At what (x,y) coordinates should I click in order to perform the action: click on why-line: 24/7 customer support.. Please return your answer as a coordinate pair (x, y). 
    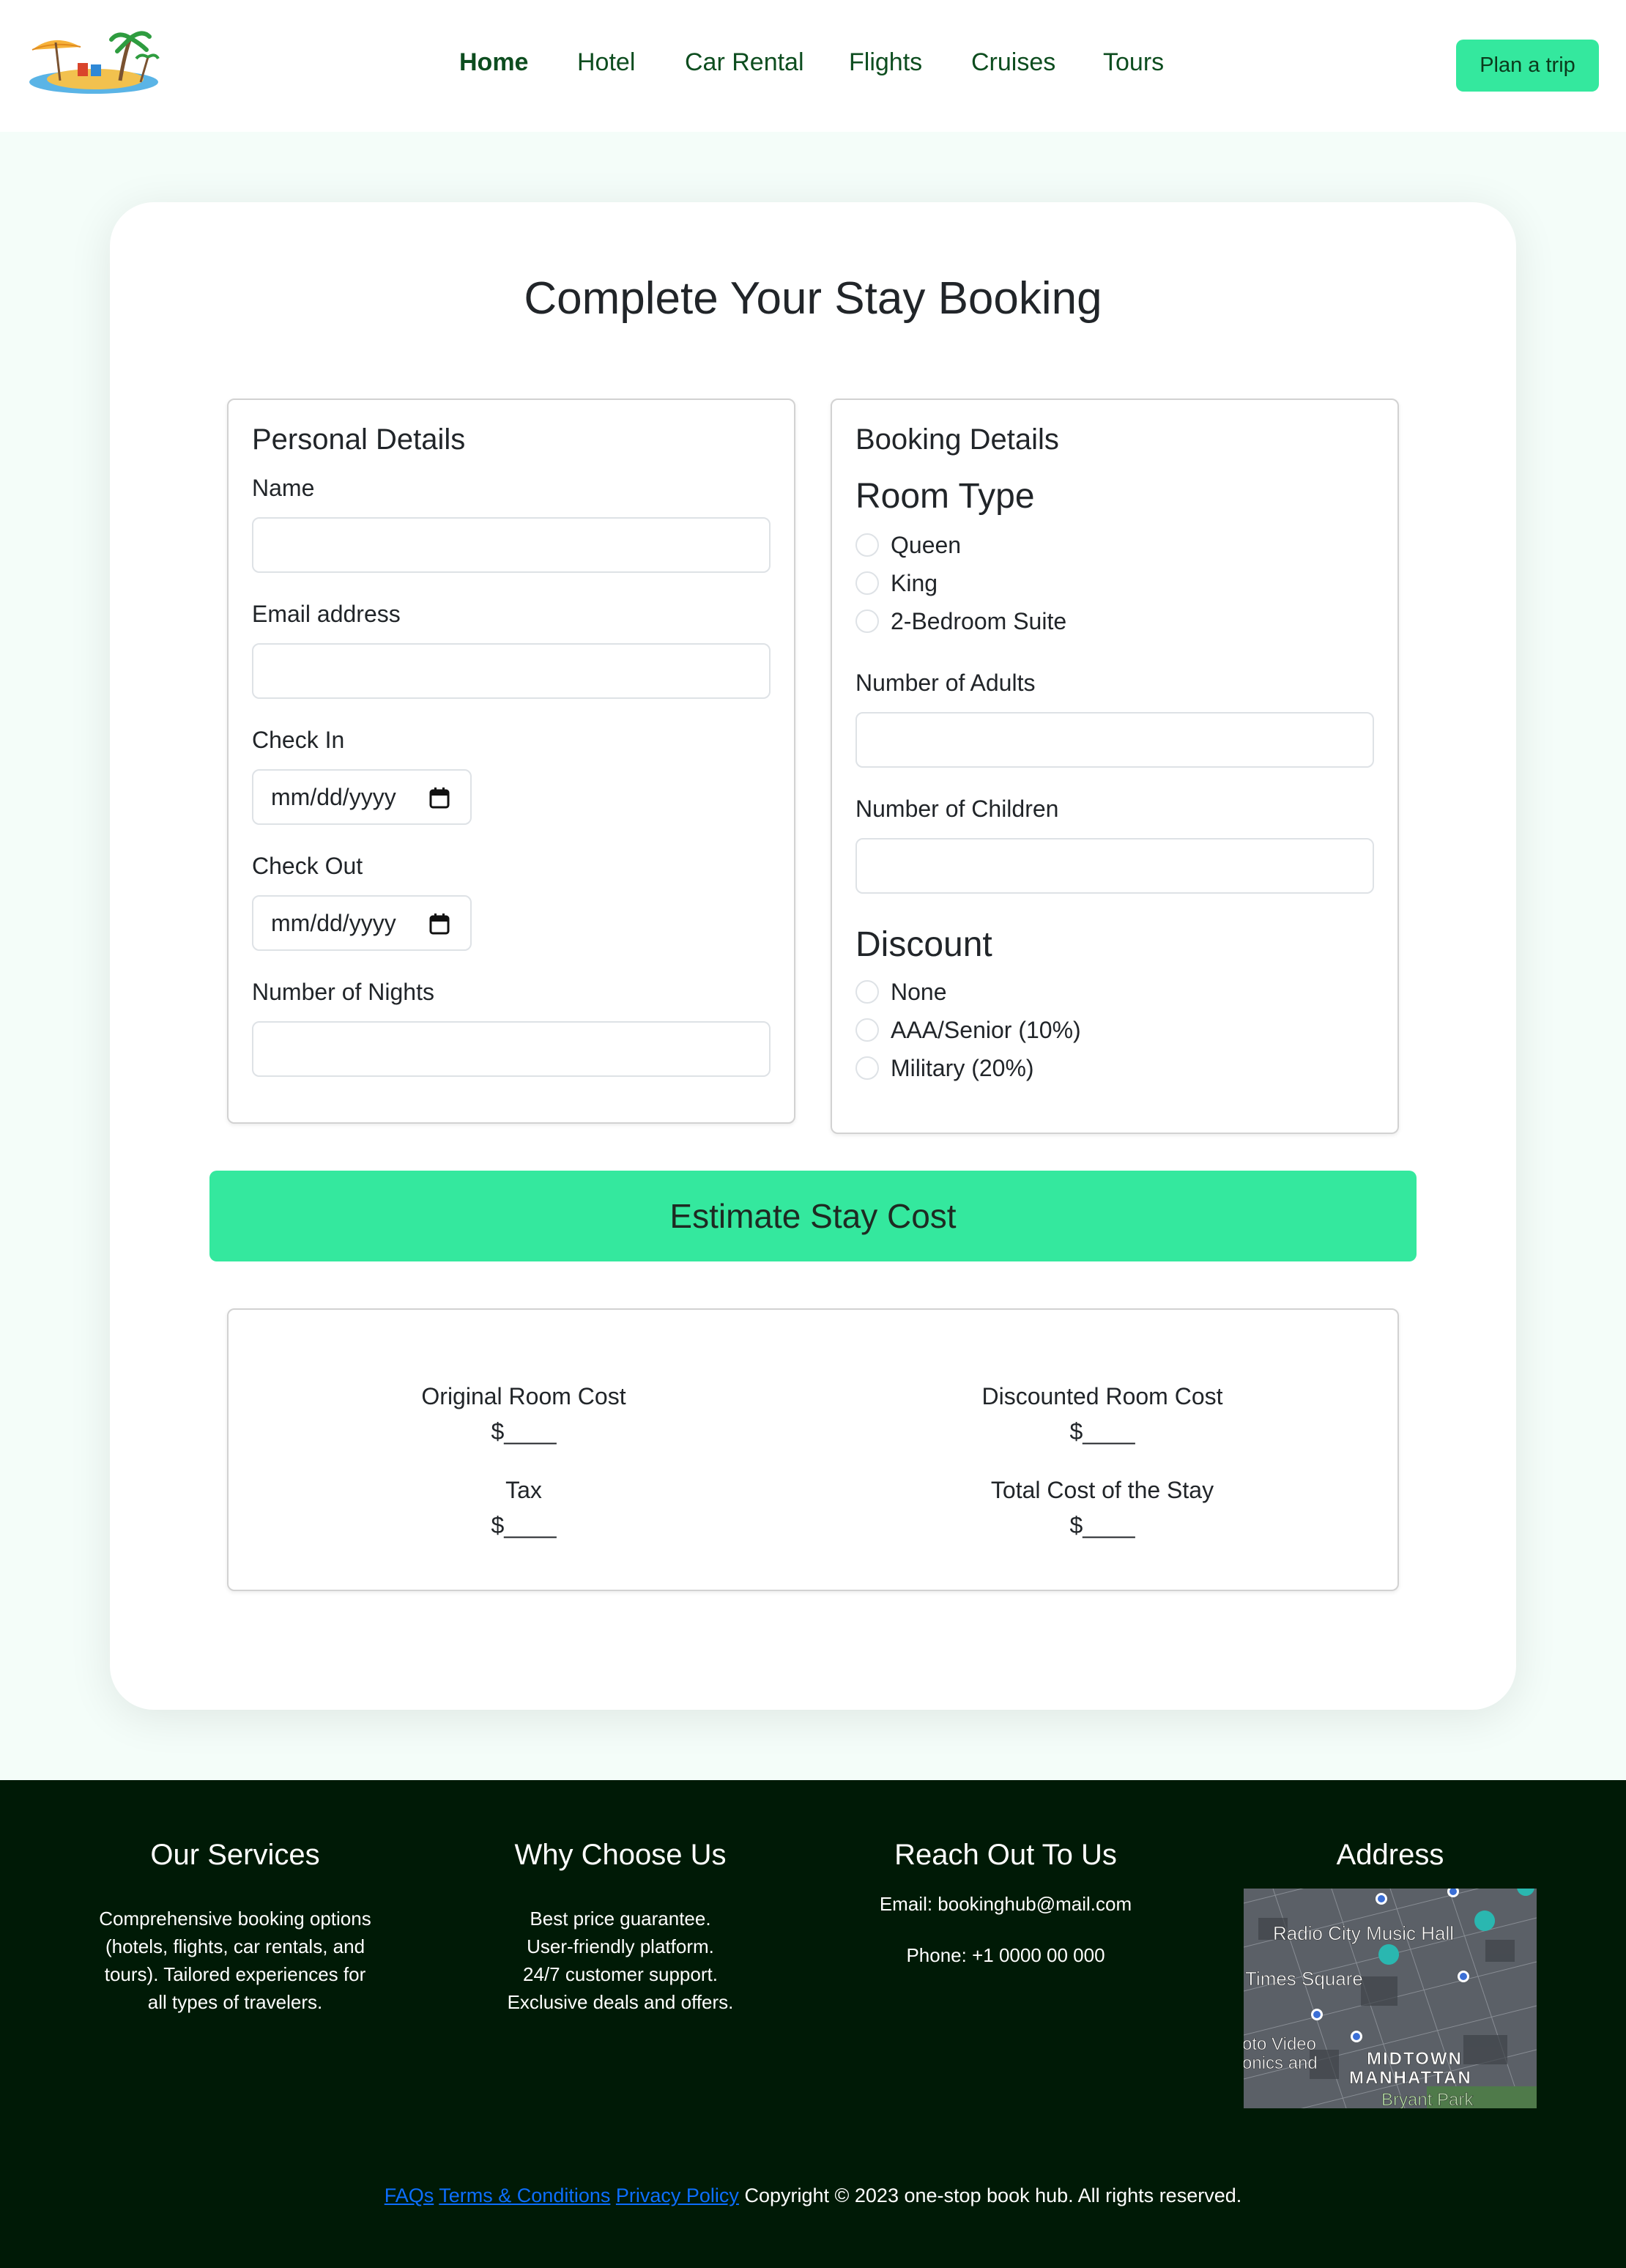
    Looking at the image, I should click on (620, 1974).